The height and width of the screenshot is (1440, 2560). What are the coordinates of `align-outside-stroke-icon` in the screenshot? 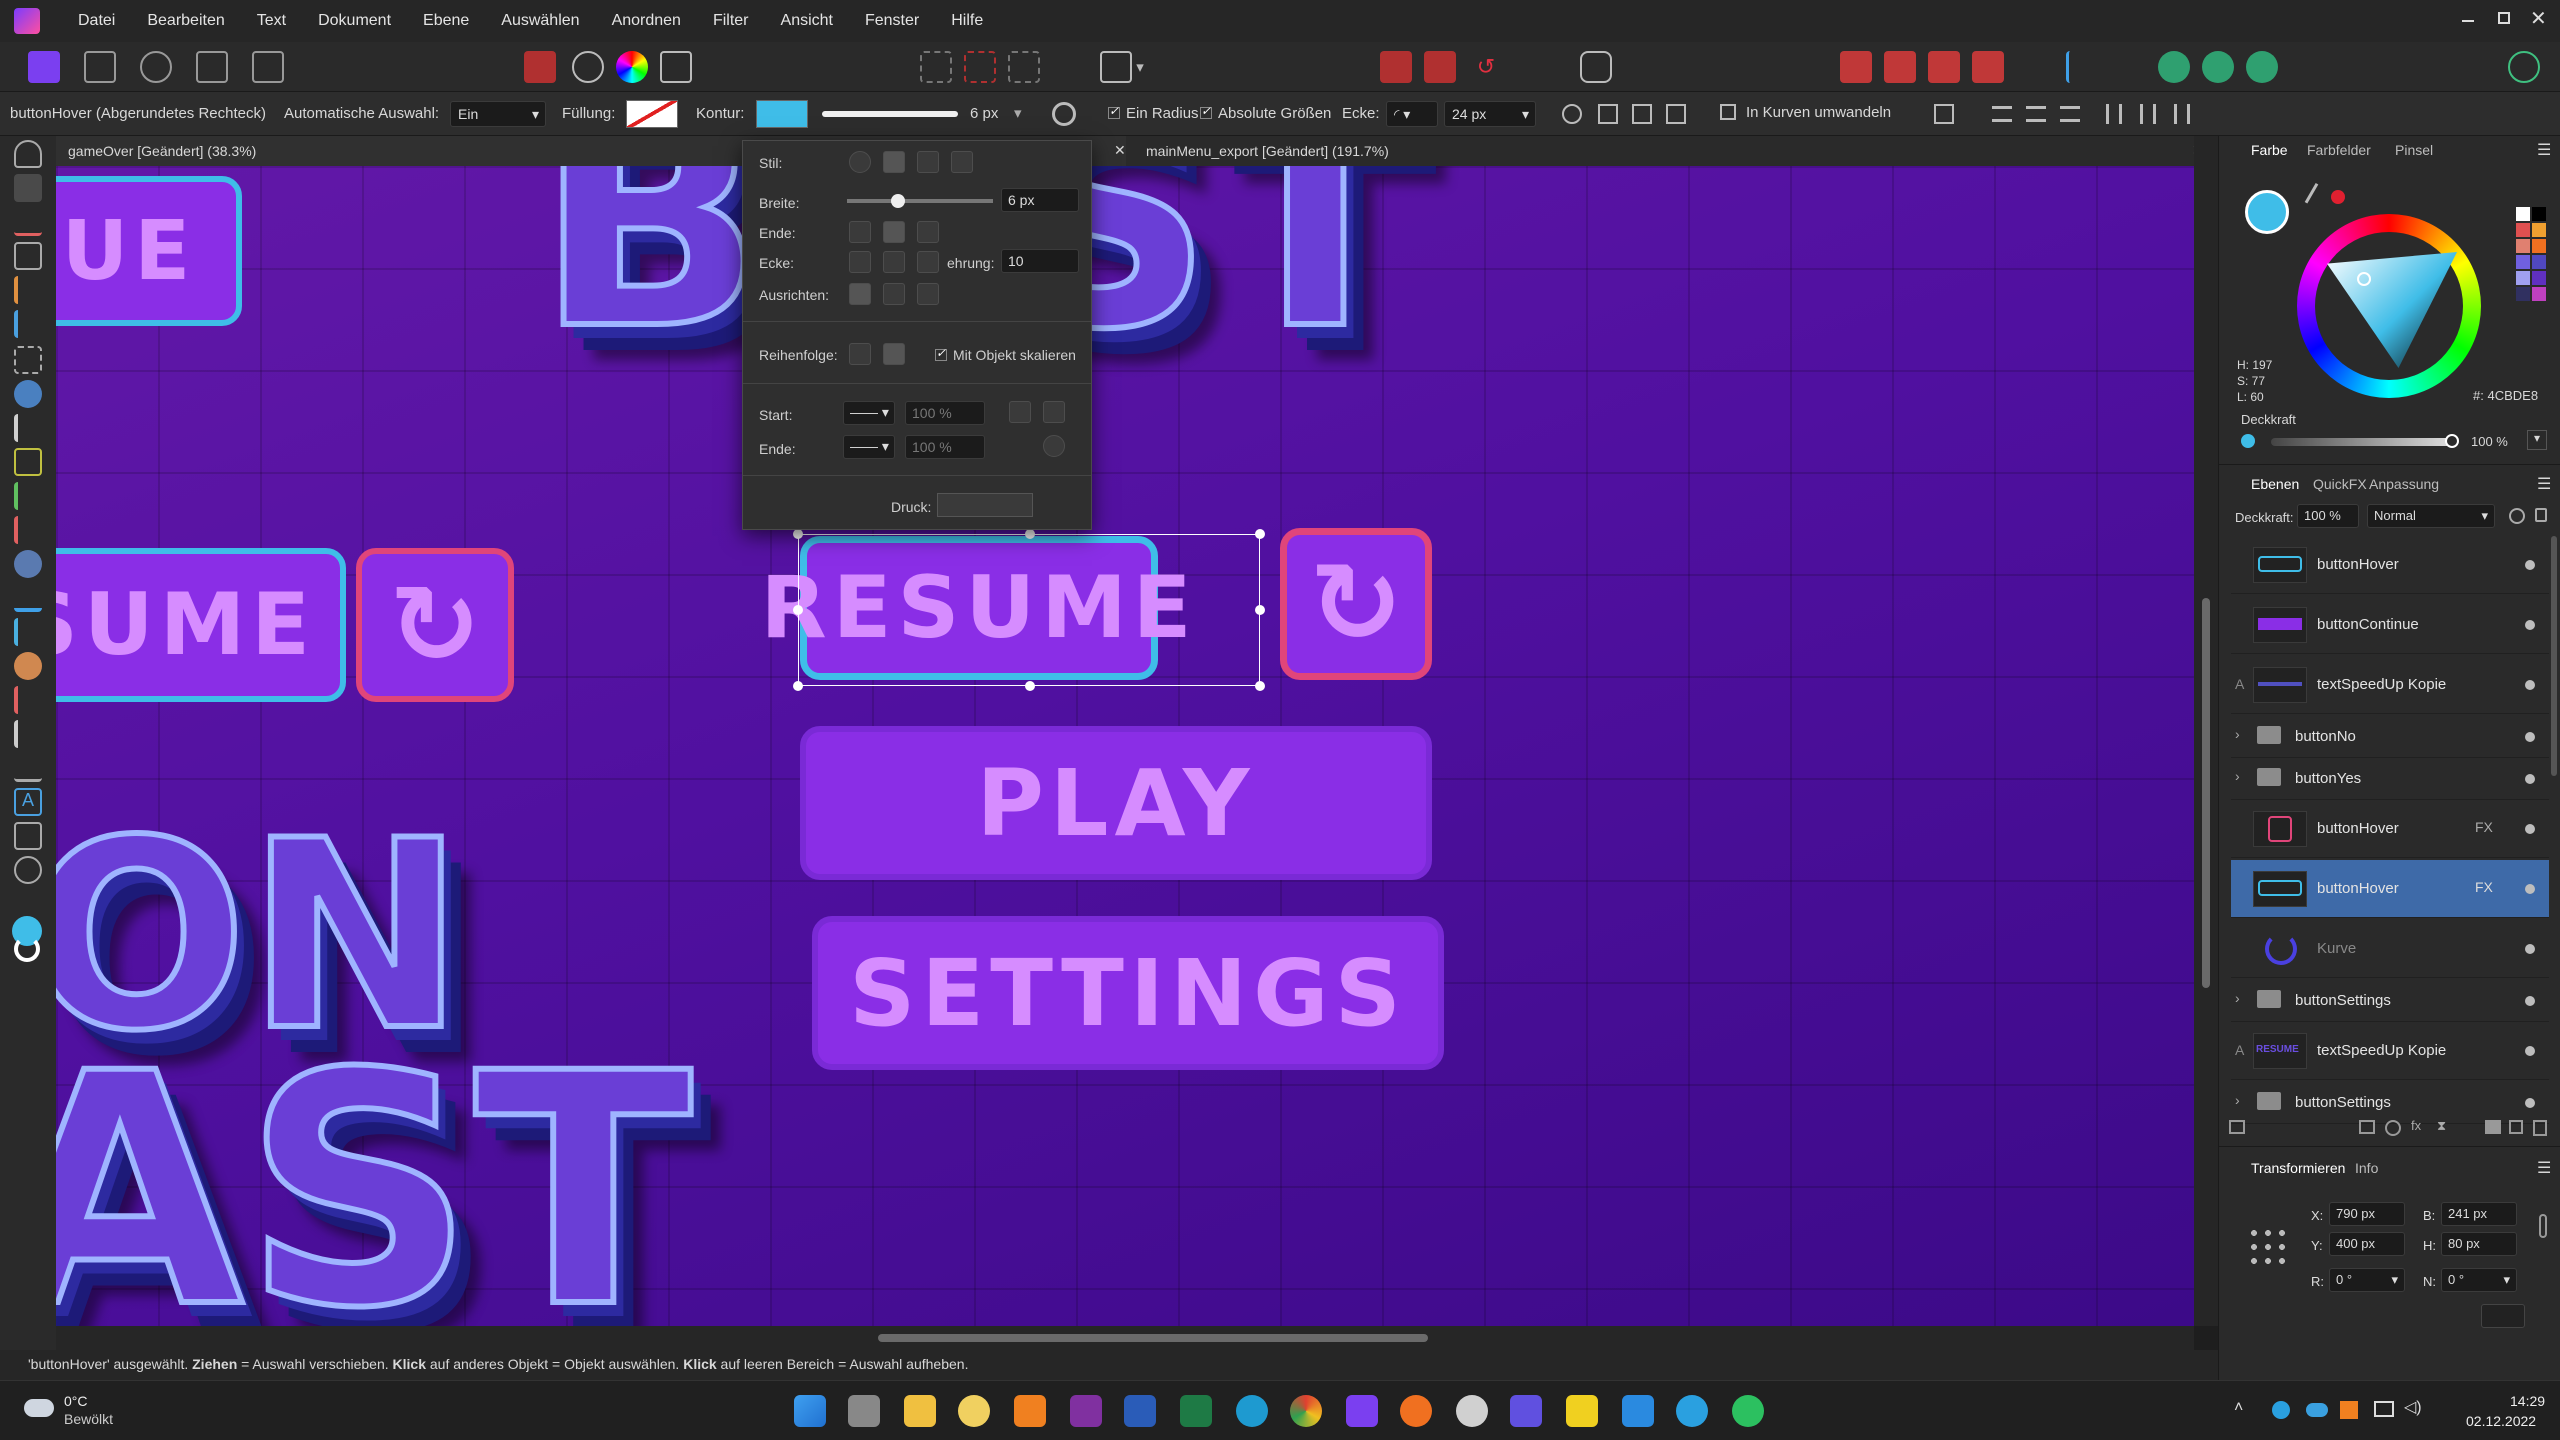 It's located at (928, 294).